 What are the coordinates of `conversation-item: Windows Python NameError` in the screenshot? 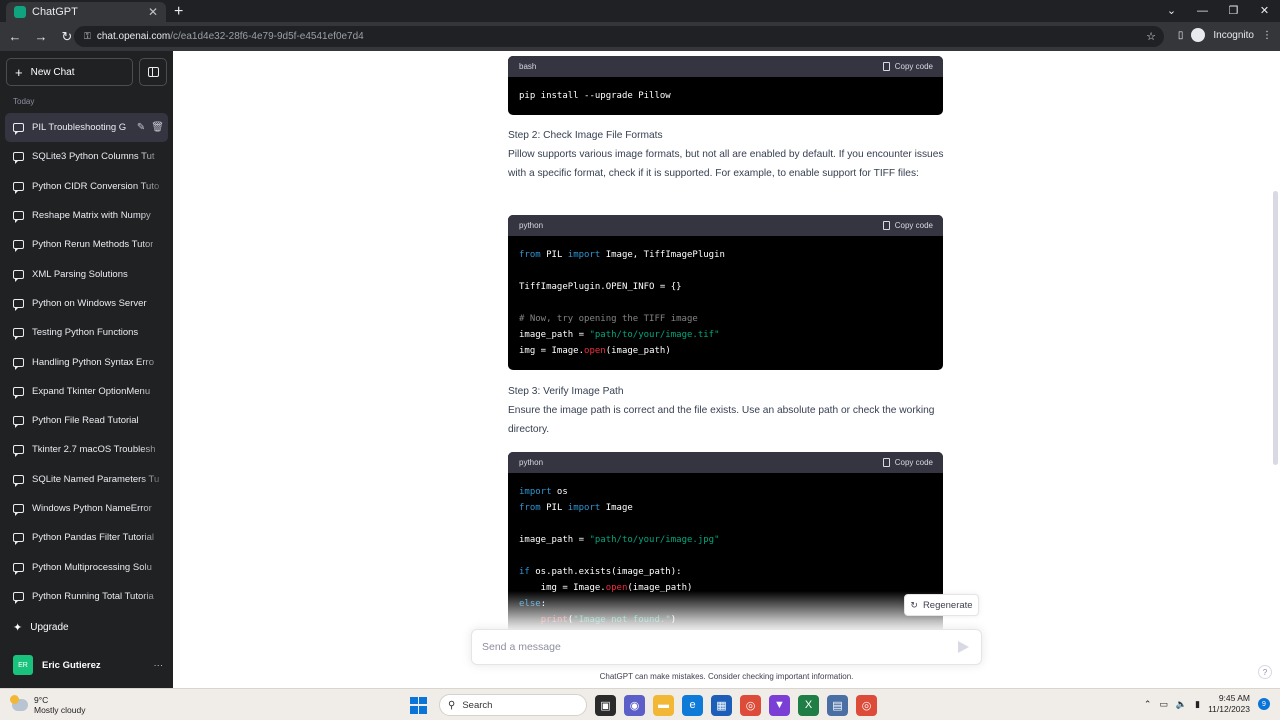 It's located at (86, 508).